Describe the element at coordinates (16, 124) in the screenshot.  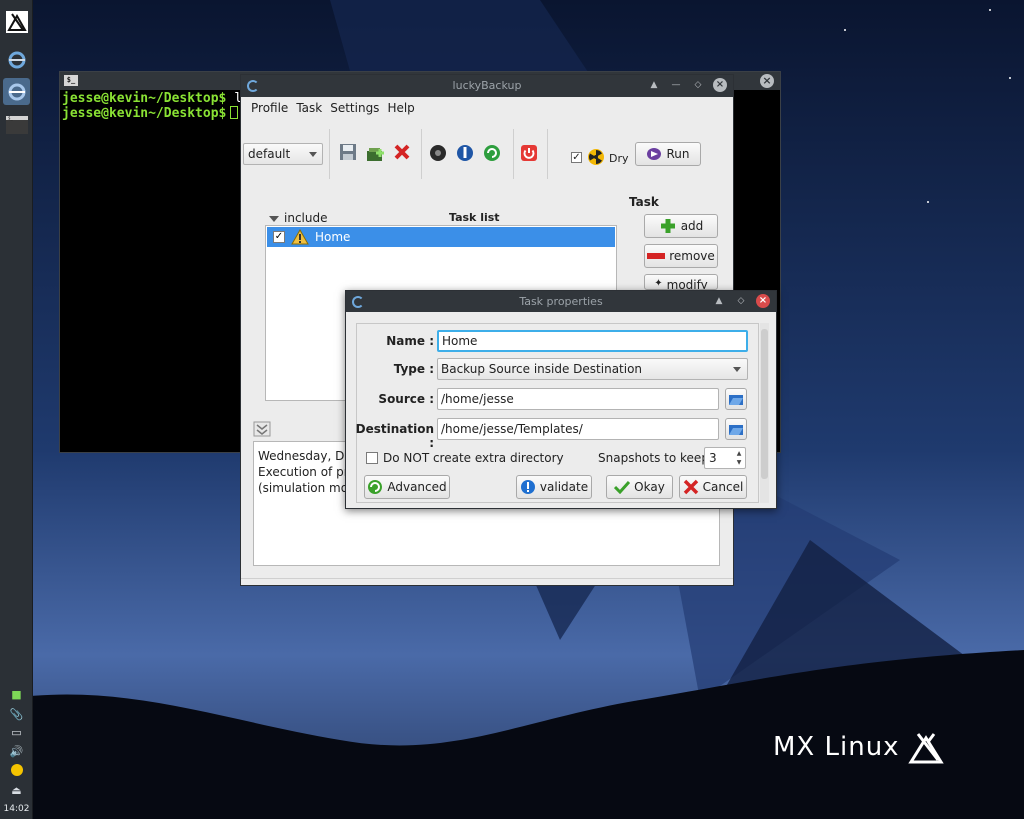
I see `terminal-task-icon: $_` at that location.